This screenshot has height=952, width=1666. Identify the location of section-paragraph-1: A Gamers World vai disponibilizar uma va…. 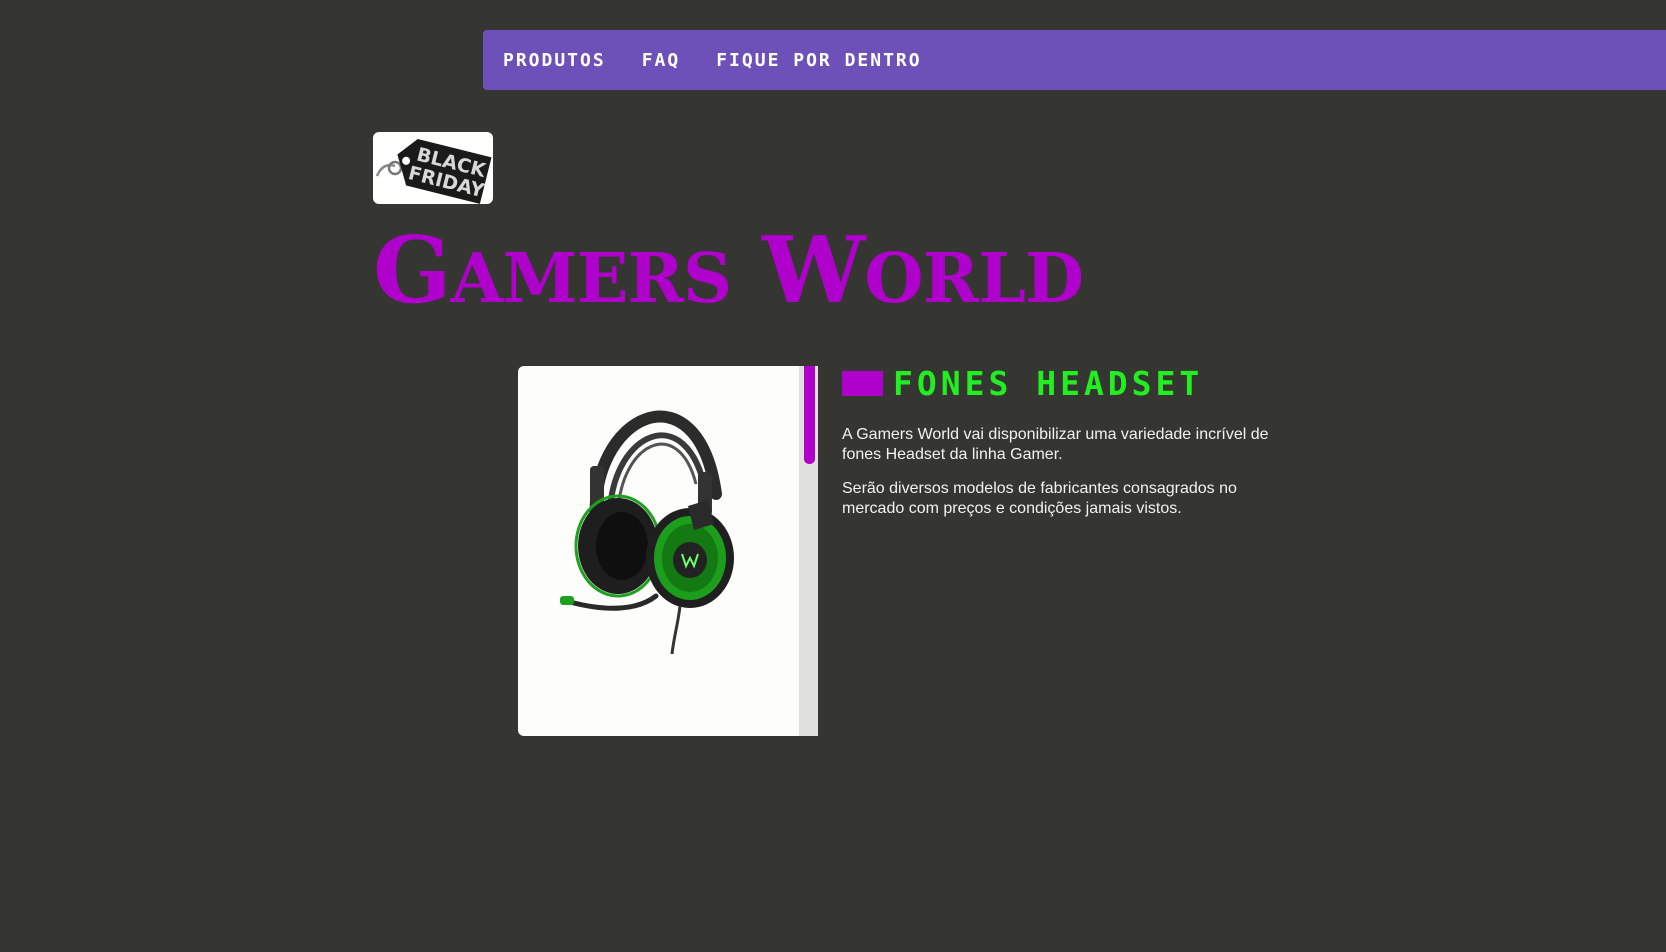
(1055, 444).